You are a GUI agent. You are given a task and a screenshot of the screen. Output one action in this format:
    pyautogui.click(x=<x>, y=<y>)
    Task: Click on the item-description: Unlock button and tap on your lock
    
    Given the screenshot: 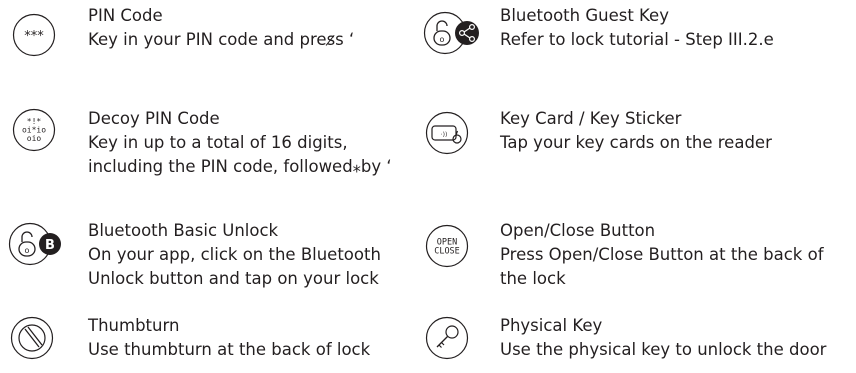 What is the action you would take?
    pyautogui.click(x=233, y=278)
    